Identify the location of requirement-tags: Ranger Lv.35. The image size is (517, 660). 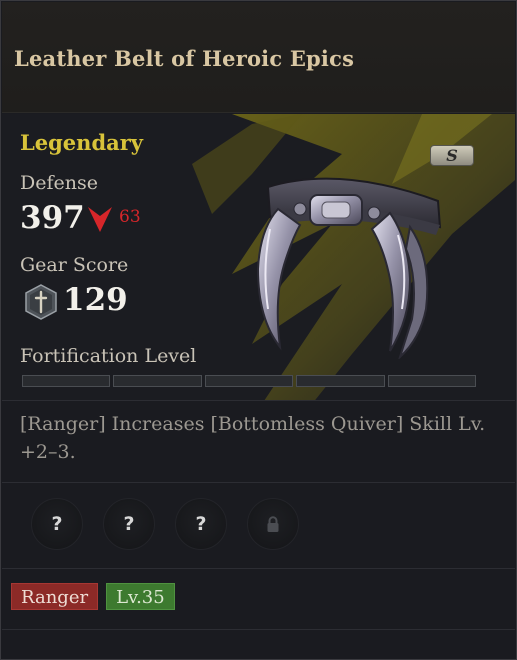
(93, 596).